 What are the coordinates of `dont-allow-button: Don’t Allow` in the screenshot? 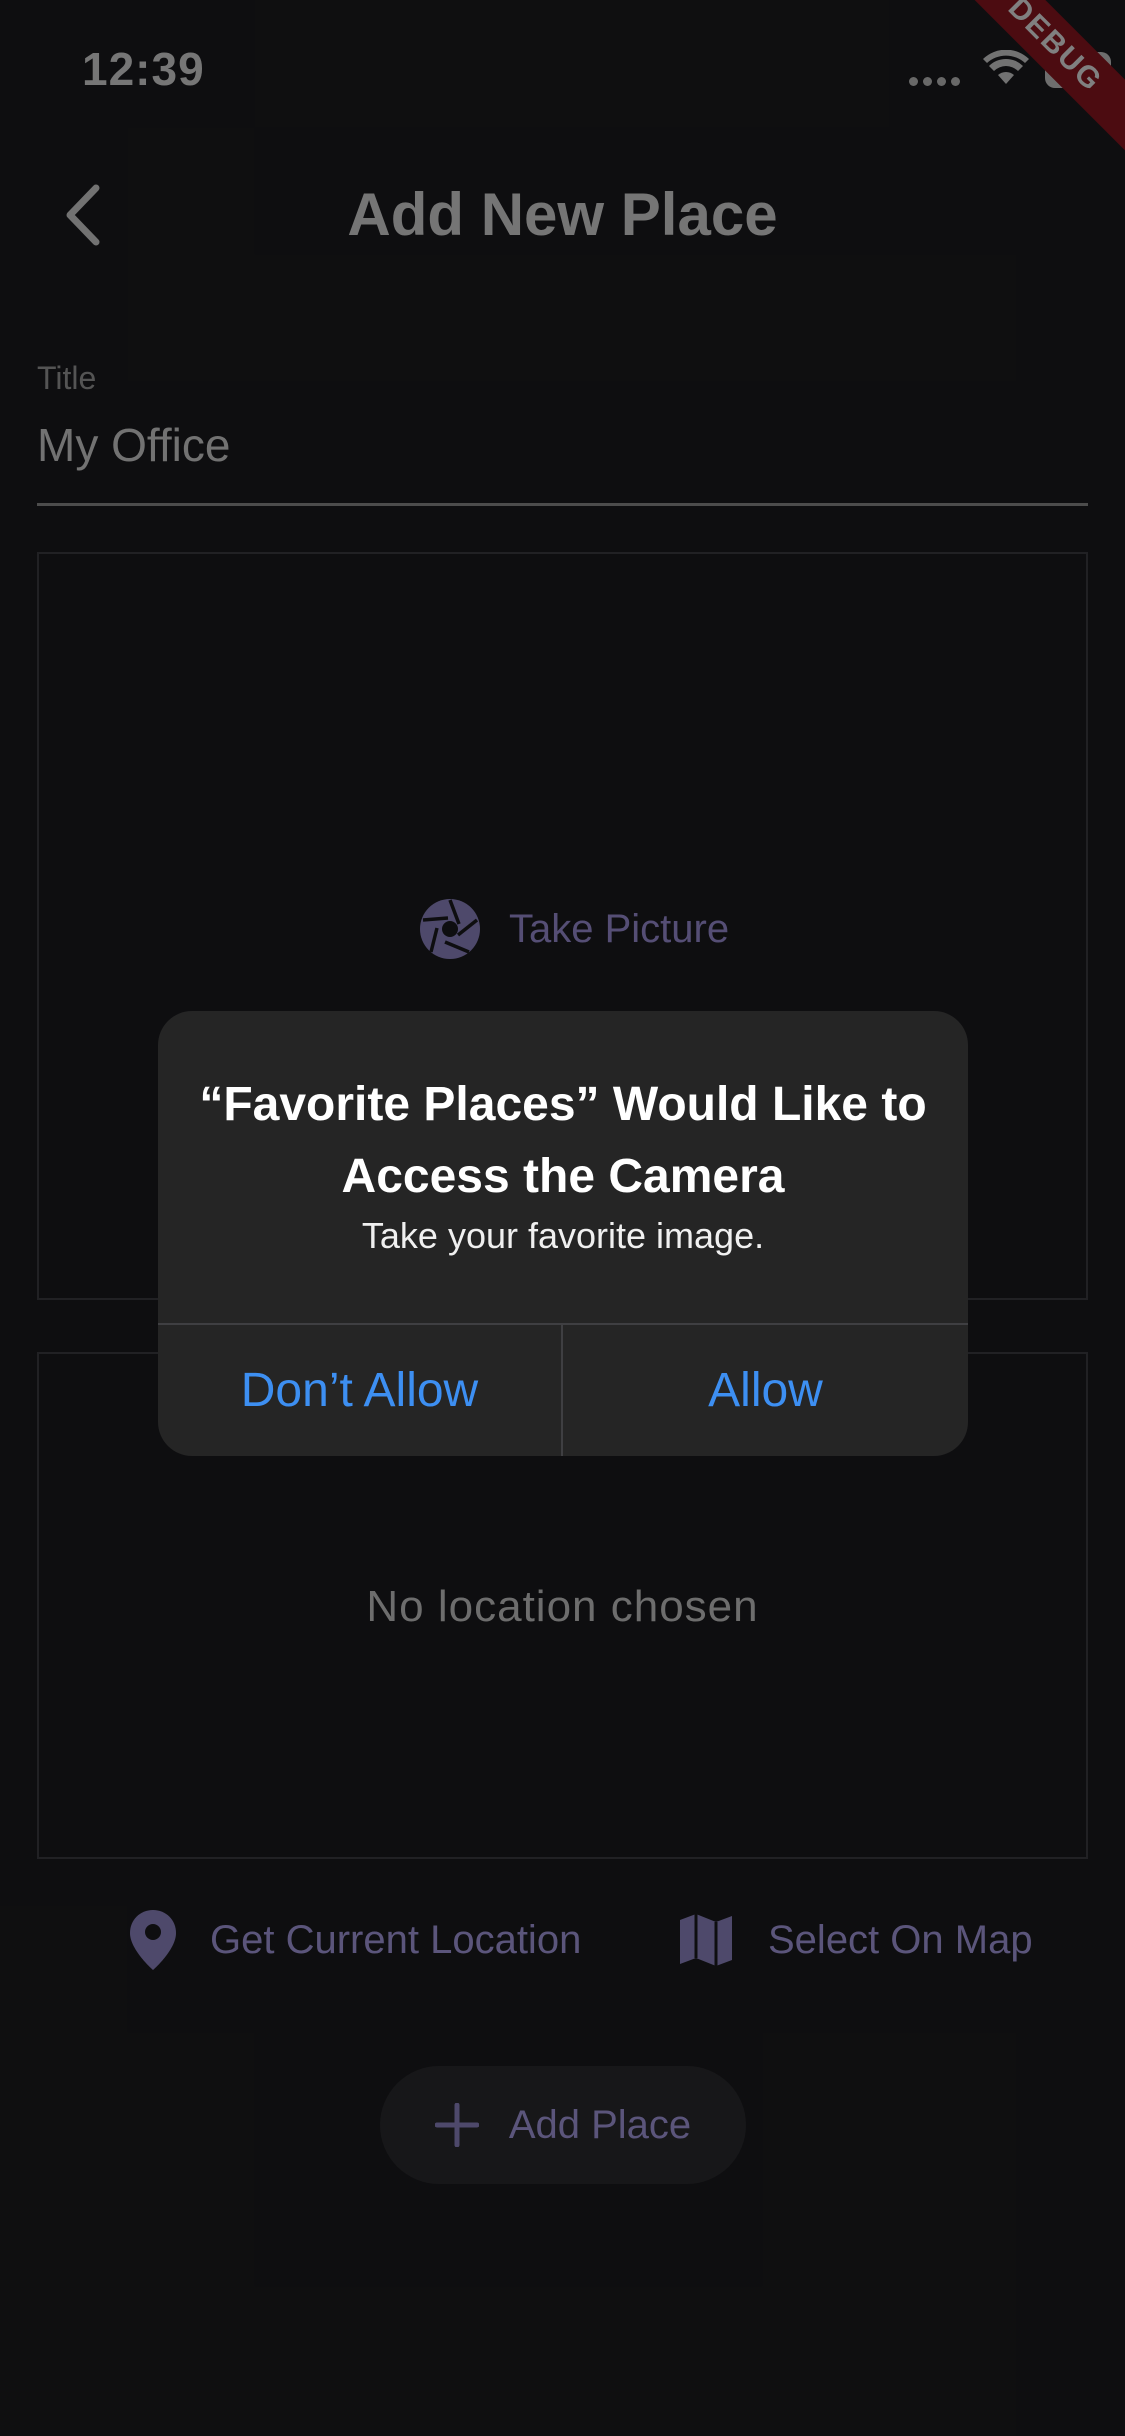 It's located at (359, 1390).